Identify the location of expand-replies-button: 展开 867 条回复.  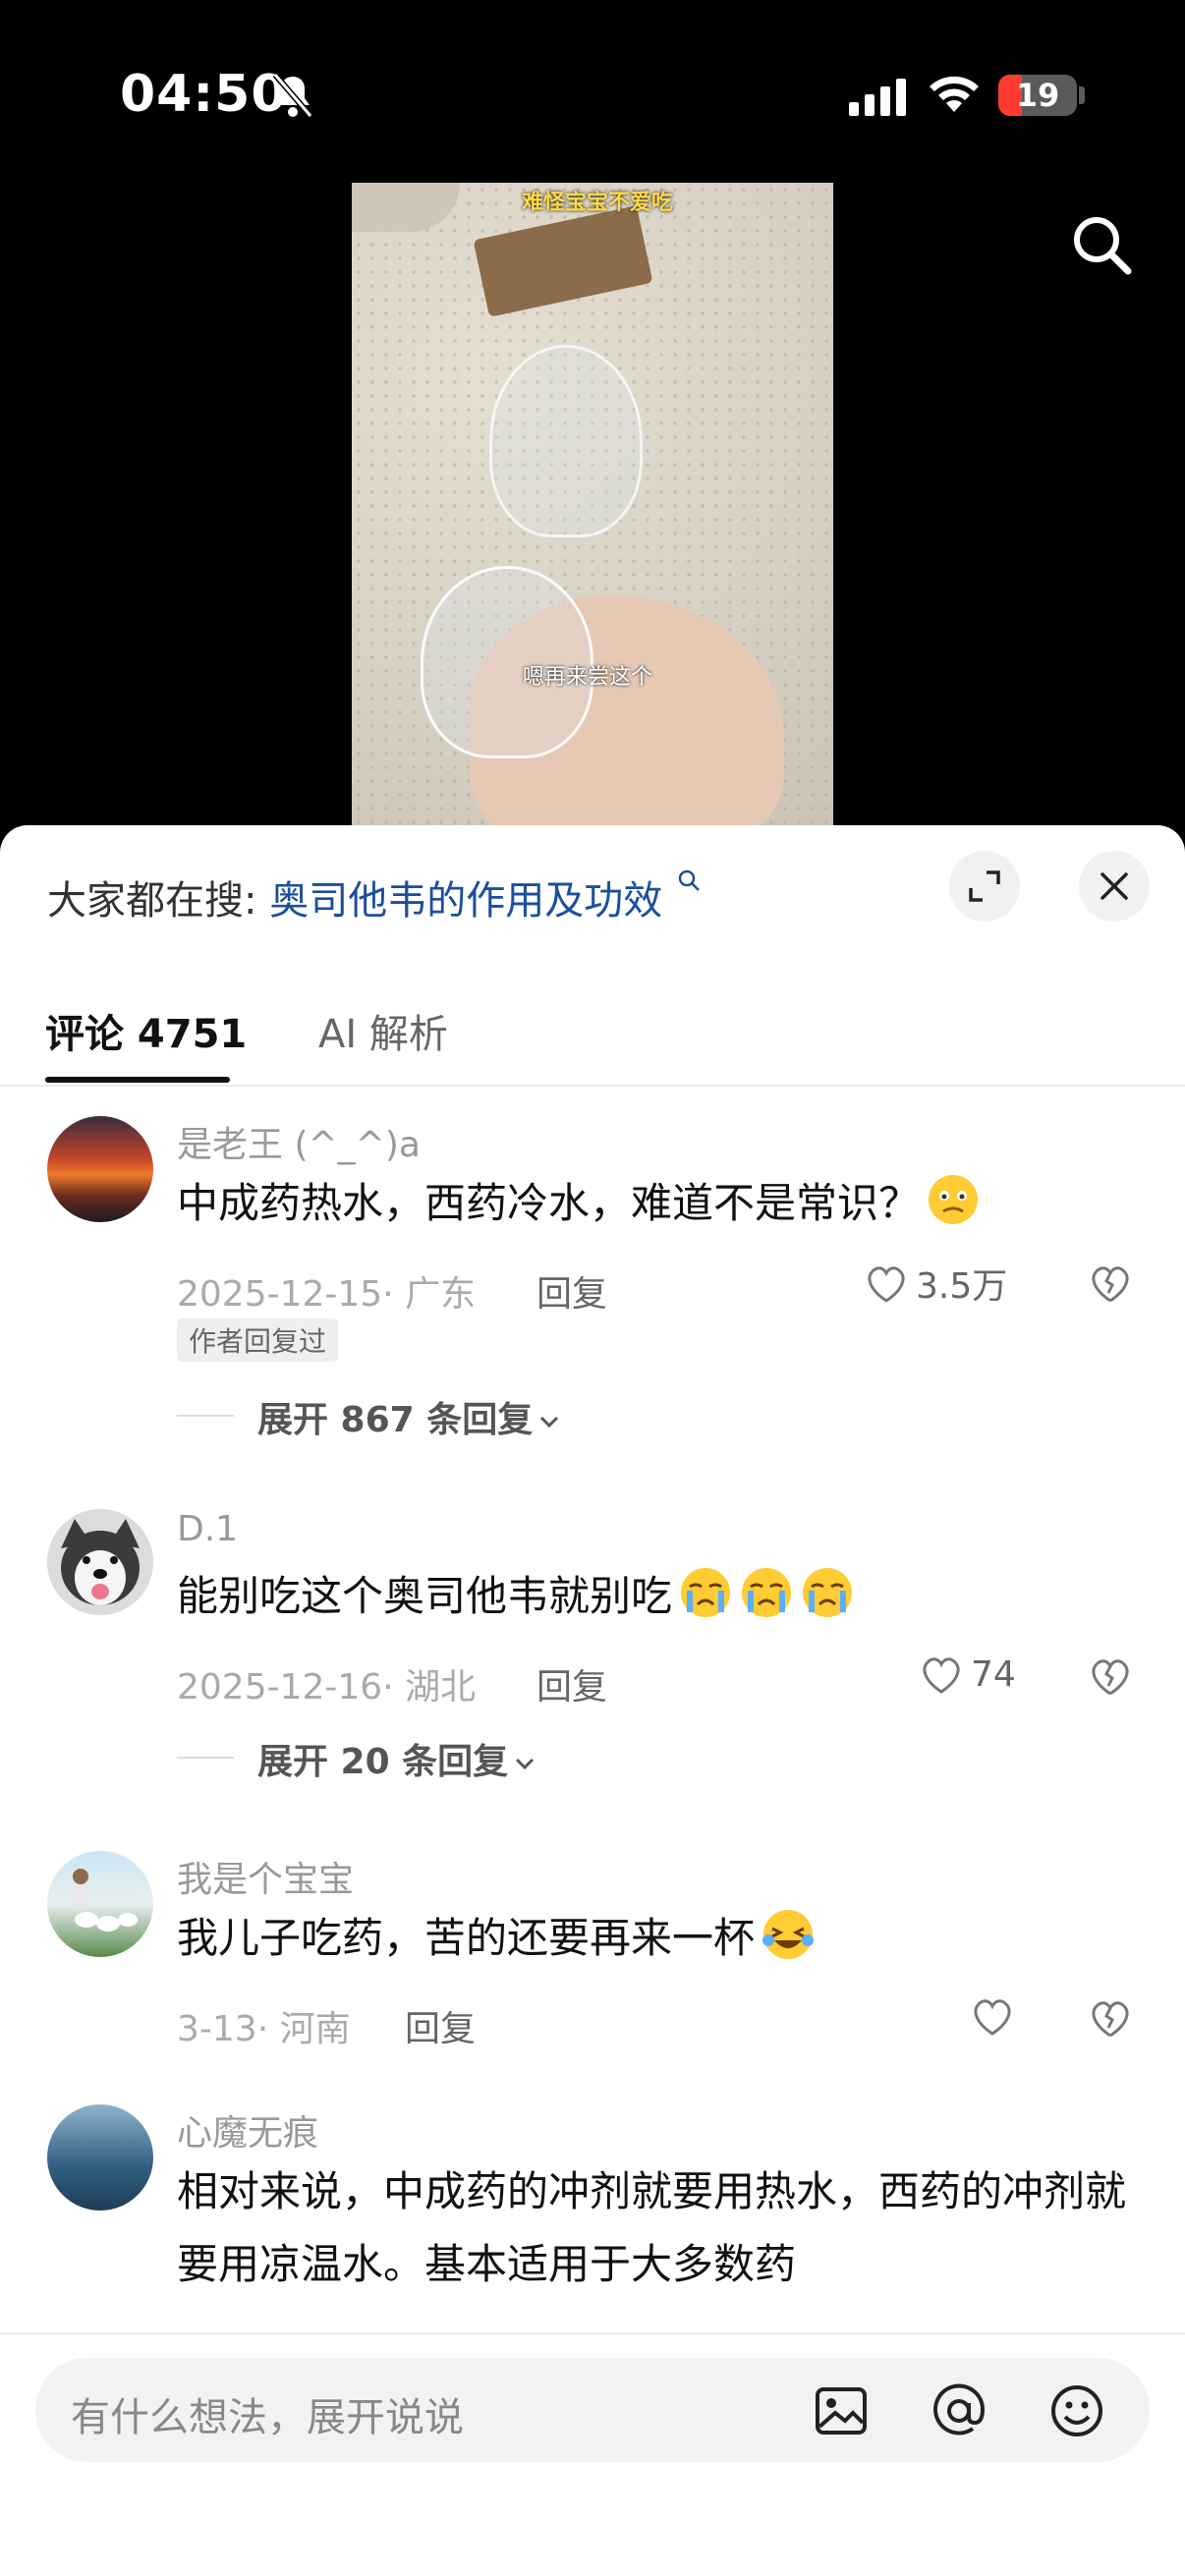
(410, 1416).